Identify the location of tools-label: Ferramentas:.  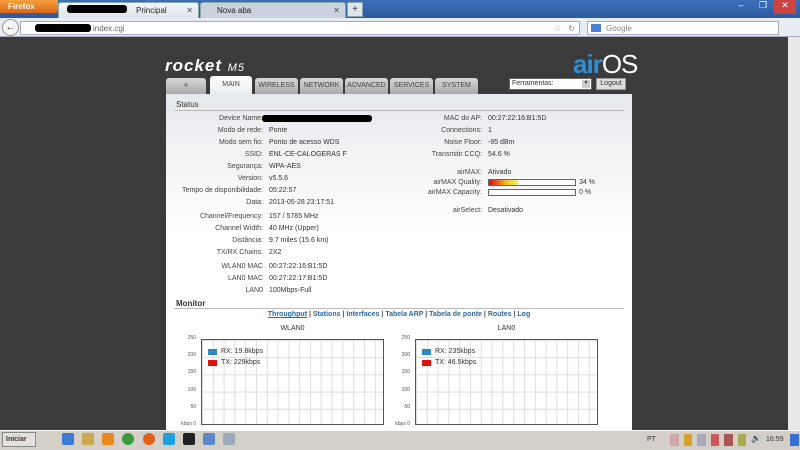
(533, 83).